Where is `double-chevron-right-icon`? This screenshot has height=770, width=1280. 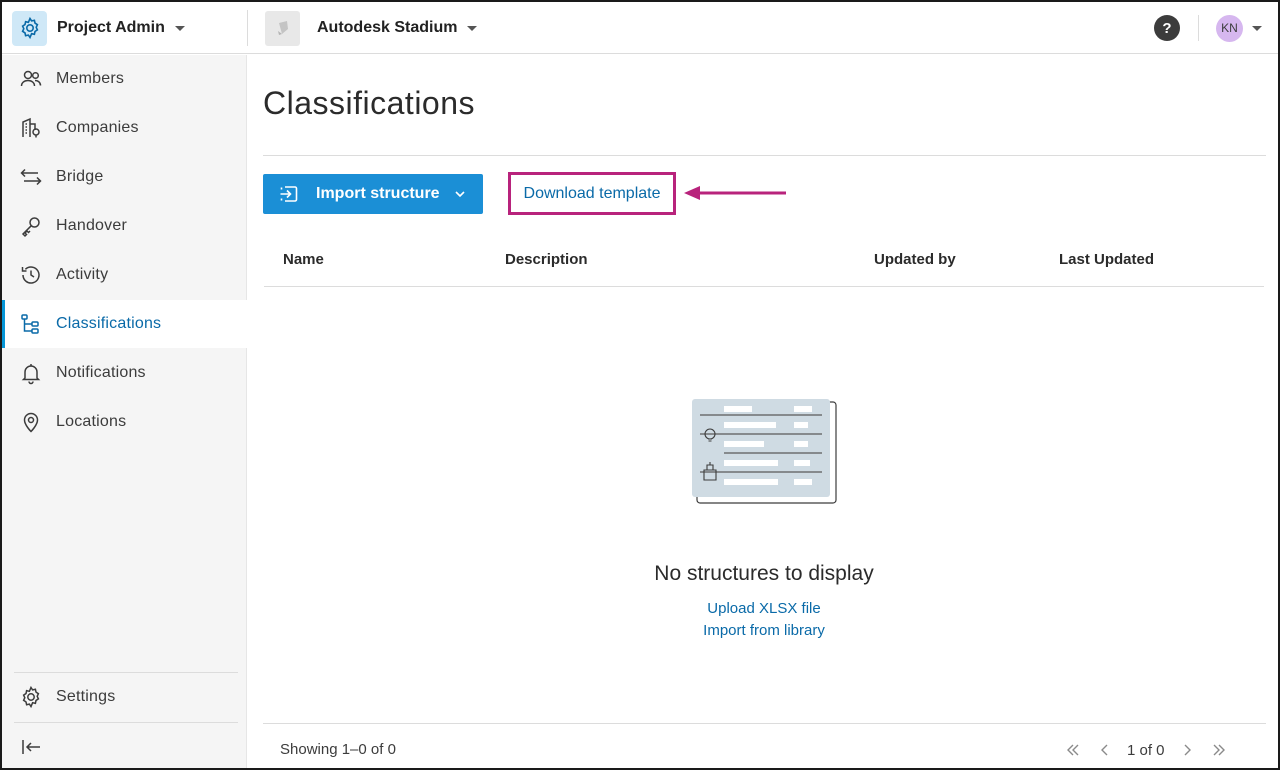
double-chevron-right-icon is located at coordinates (1219, 750).